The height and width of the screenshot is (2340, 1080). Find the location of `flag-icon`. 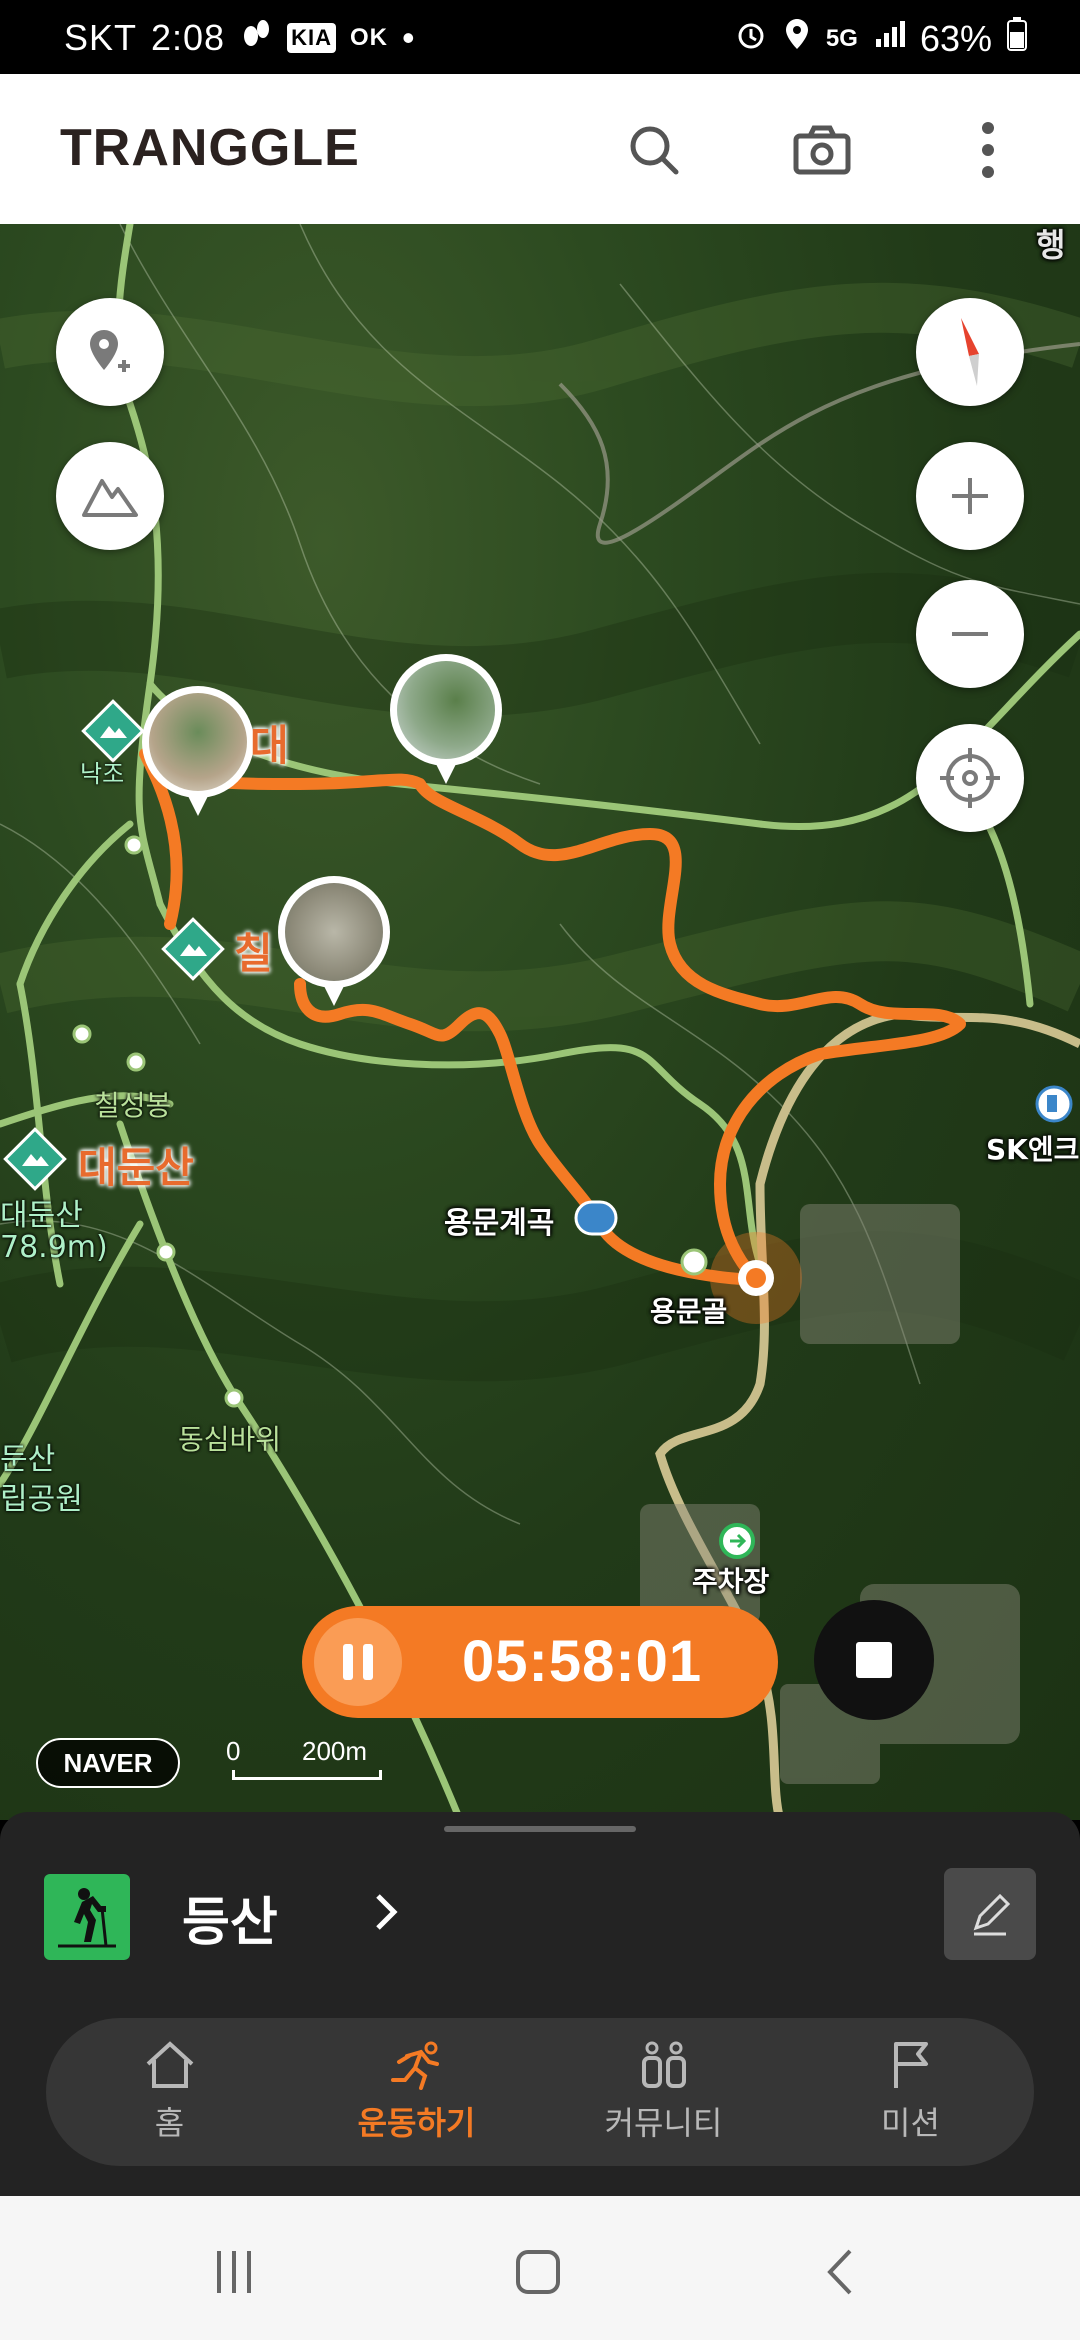

flag-icon is located at coordinates (910, 2065).